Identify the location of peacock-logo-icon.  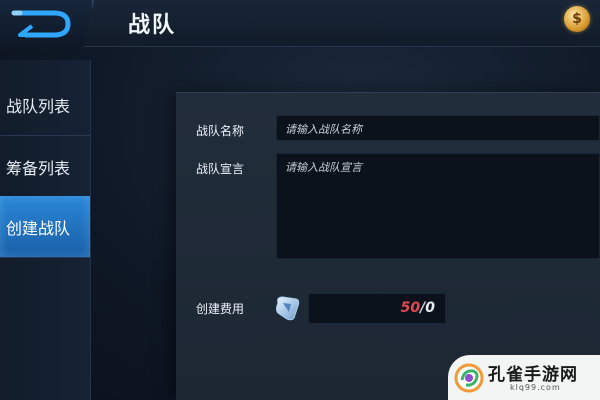
(469, 378).